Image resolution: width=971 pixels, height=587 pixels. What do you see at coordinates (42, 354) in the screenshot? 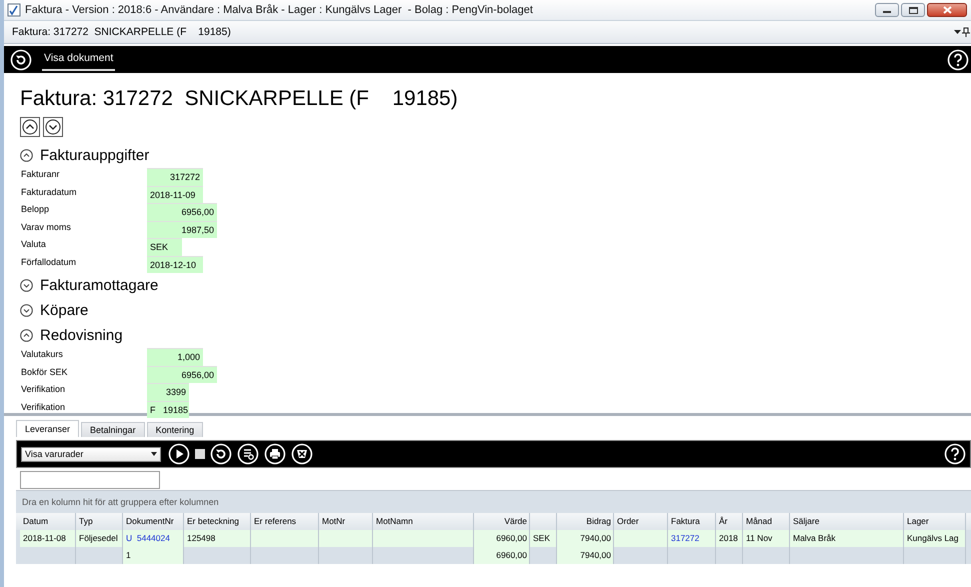
I see `field-label: Valutakurs` at bounding box center [42, 354].